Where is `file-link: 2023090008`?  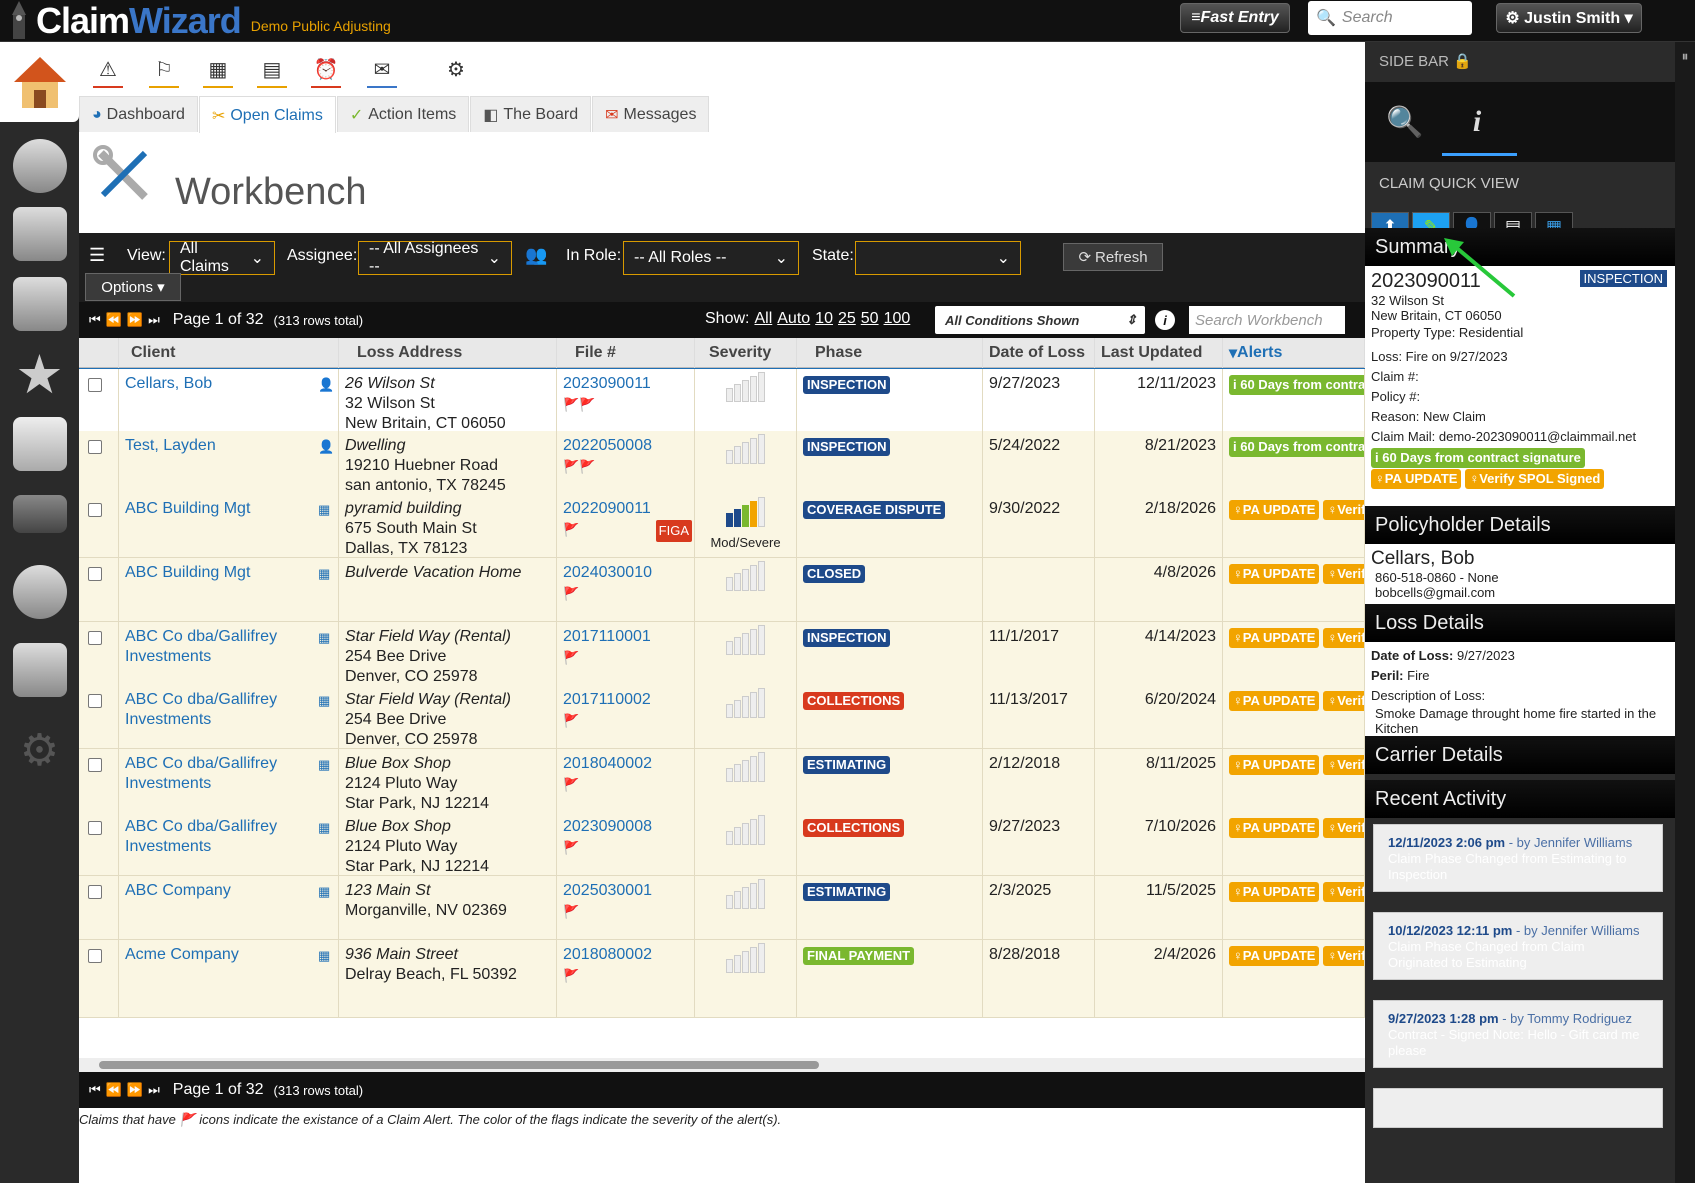
file-link: 2023090008 is located at coordinates (607, 826).